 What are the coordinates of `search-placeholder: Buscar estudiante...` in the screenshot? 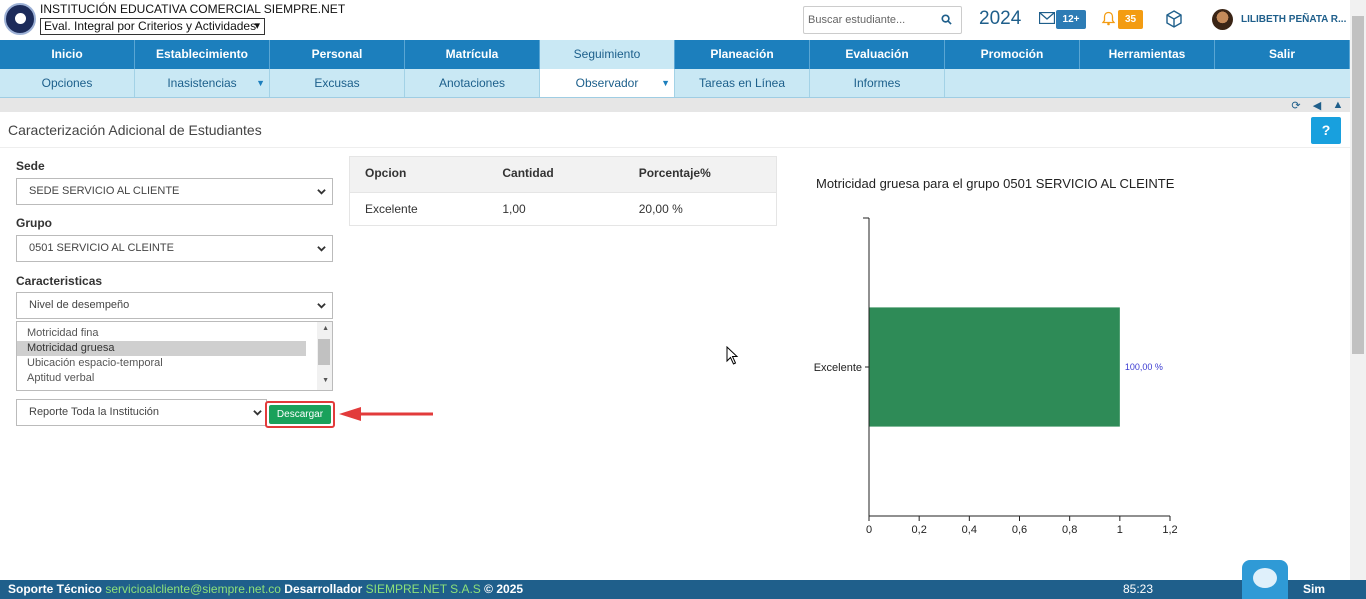 It's located at (857, 20).